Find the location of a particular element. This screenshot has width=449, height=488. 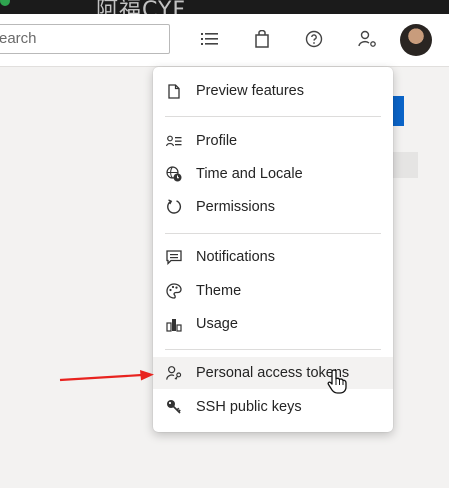

menu-item-permissions: Permissions is located at coordinates (273, 207).